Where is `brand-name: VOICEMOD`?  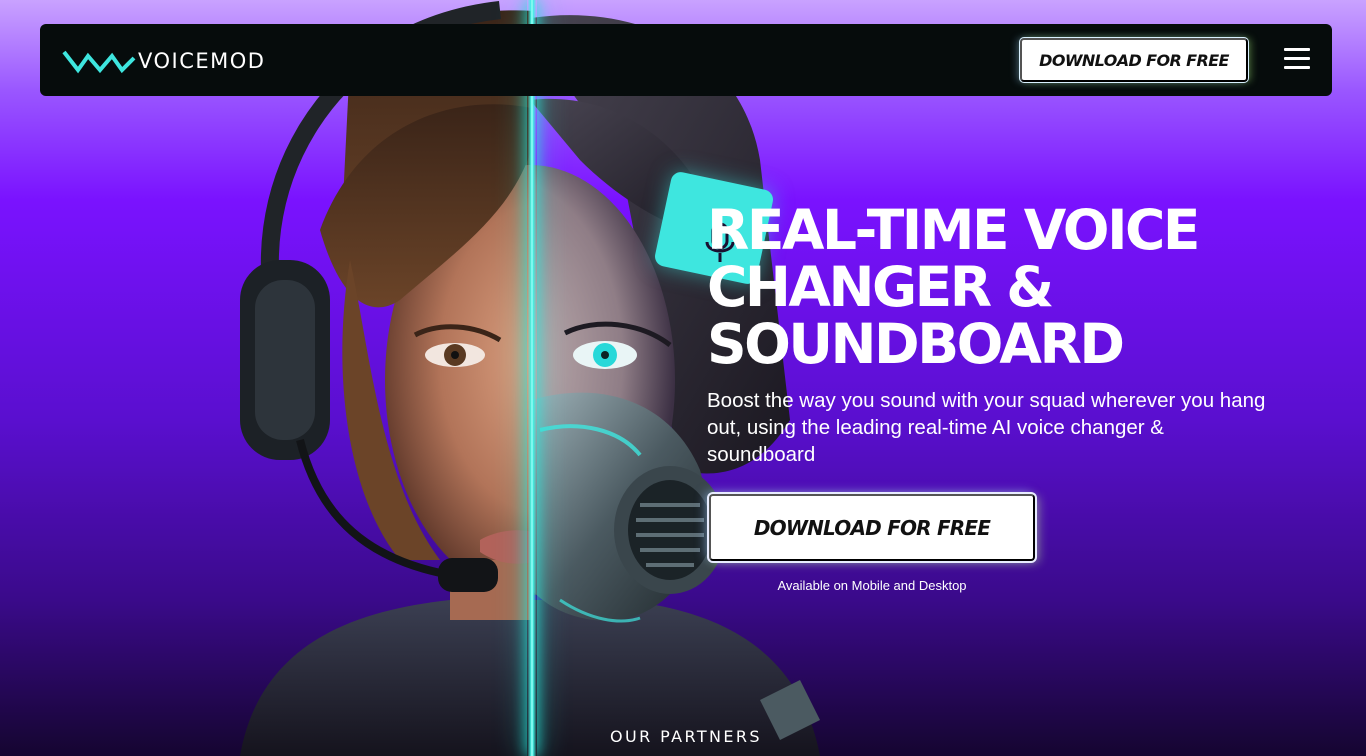 brand-name: VOICEMOD is located at coordinates (202, 61).